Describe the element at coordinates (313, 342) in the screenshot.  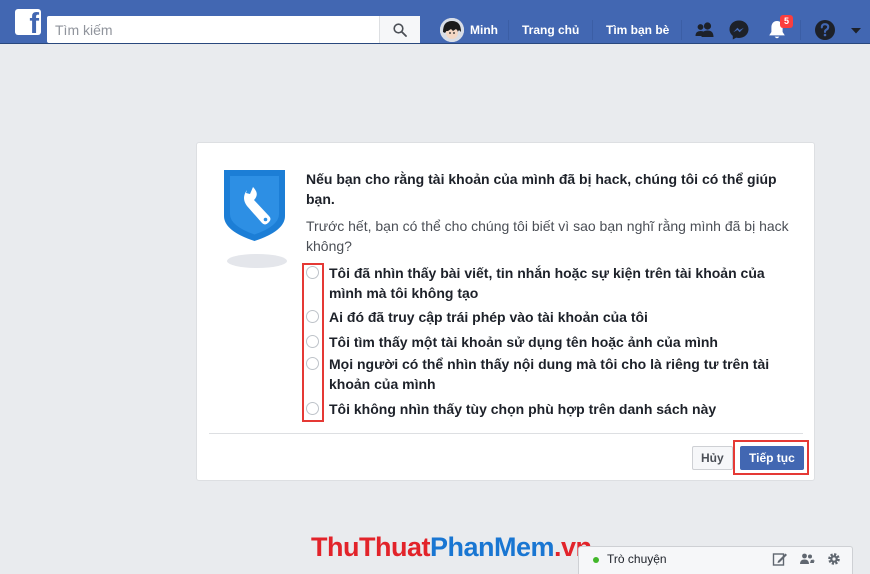
I see `radio-highlight-box` at that location.